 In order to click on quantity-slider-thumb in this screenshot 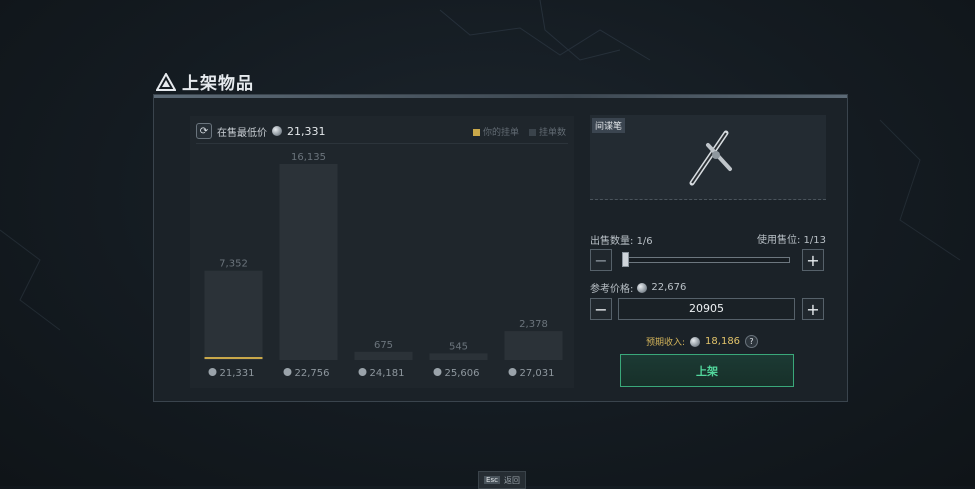, I will do `click(625, 259)`.